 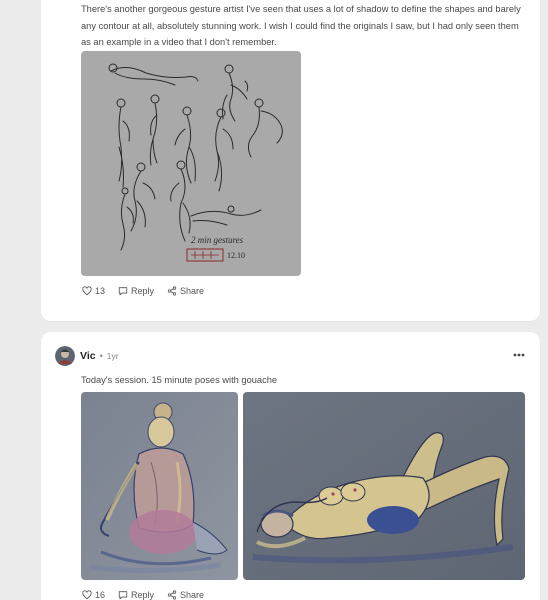 I want to click on timestamp: 1yr, so click(x=112, y=356).